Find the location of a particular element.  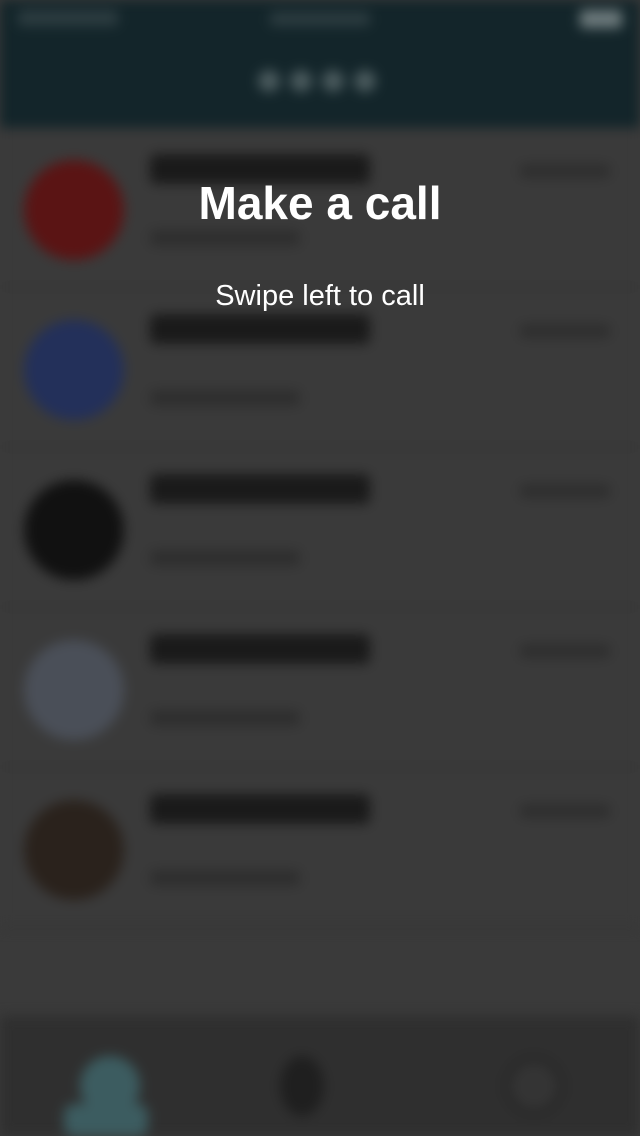

overlay-title: Make a call is located at coordinates (320, 203).